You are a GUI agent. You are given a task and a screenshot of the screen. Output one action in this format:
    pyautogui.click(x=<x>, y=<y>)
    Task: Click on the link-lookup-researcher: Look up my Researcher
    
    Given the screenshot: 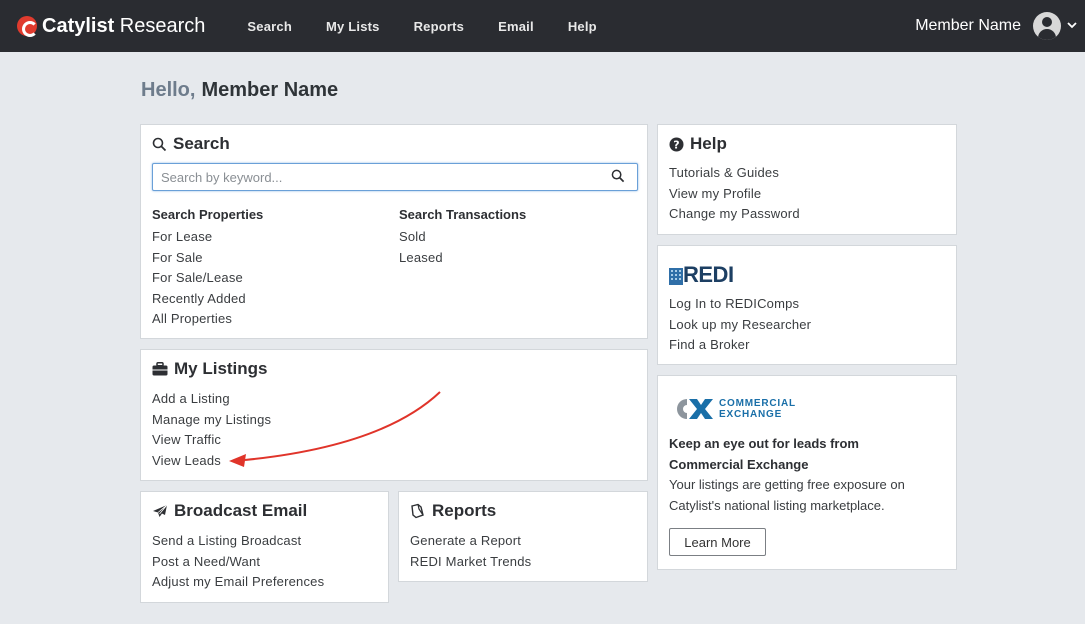 What is the action you would take?
    pyautogui.click(x=740, y=325)
    